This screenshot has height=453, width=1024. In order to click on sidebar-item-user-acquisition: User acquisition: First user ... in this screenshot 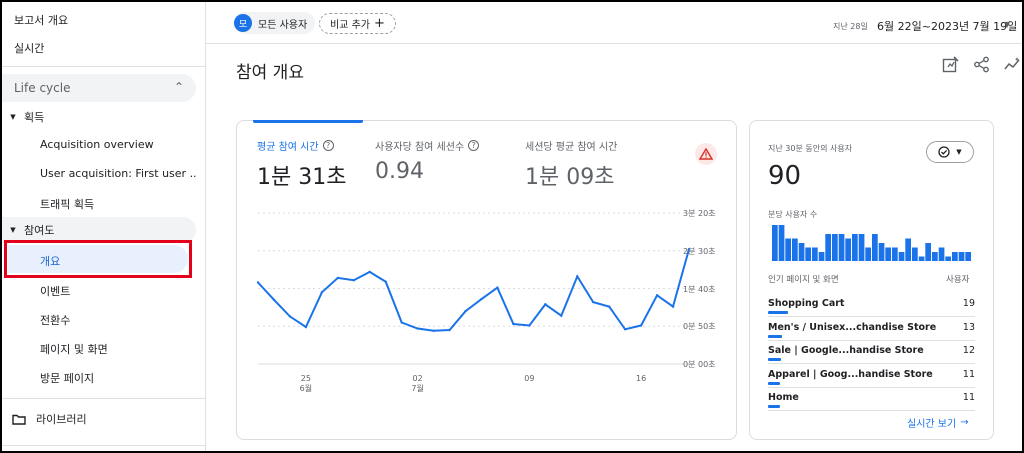, I will do `click(118, 173)`.